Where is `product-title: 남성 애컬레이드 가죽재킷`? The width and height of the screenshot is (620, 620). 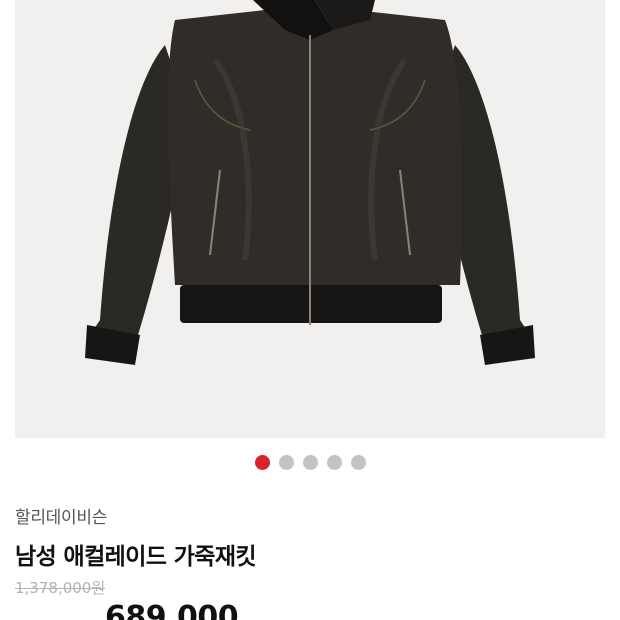 product-title: 남성 애컬레이드 가죽재킷 is located at coordinates (136, 557).